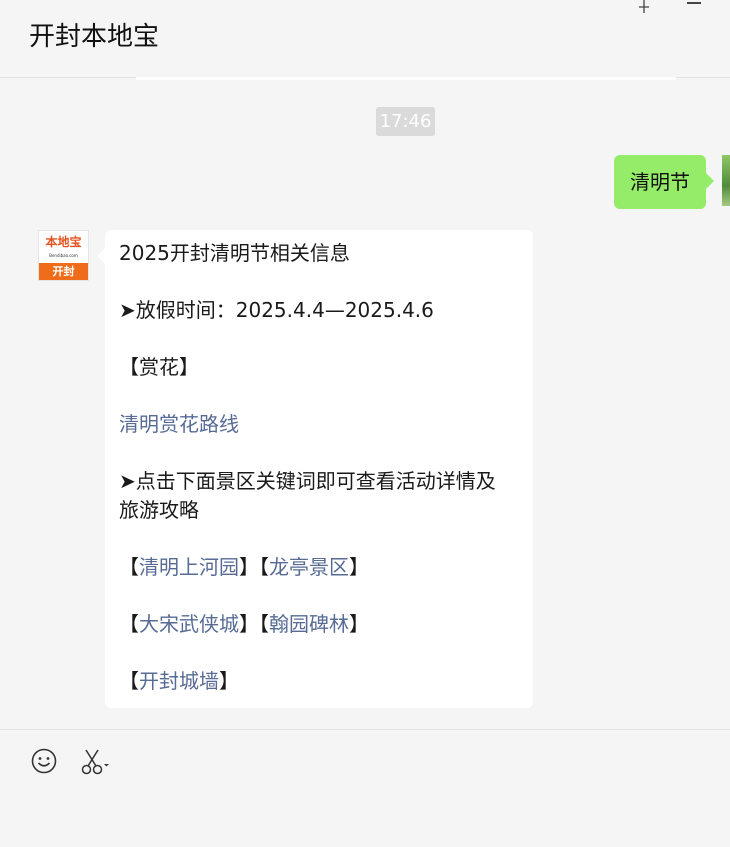  I want to click on input-divider, so click(365, 729).